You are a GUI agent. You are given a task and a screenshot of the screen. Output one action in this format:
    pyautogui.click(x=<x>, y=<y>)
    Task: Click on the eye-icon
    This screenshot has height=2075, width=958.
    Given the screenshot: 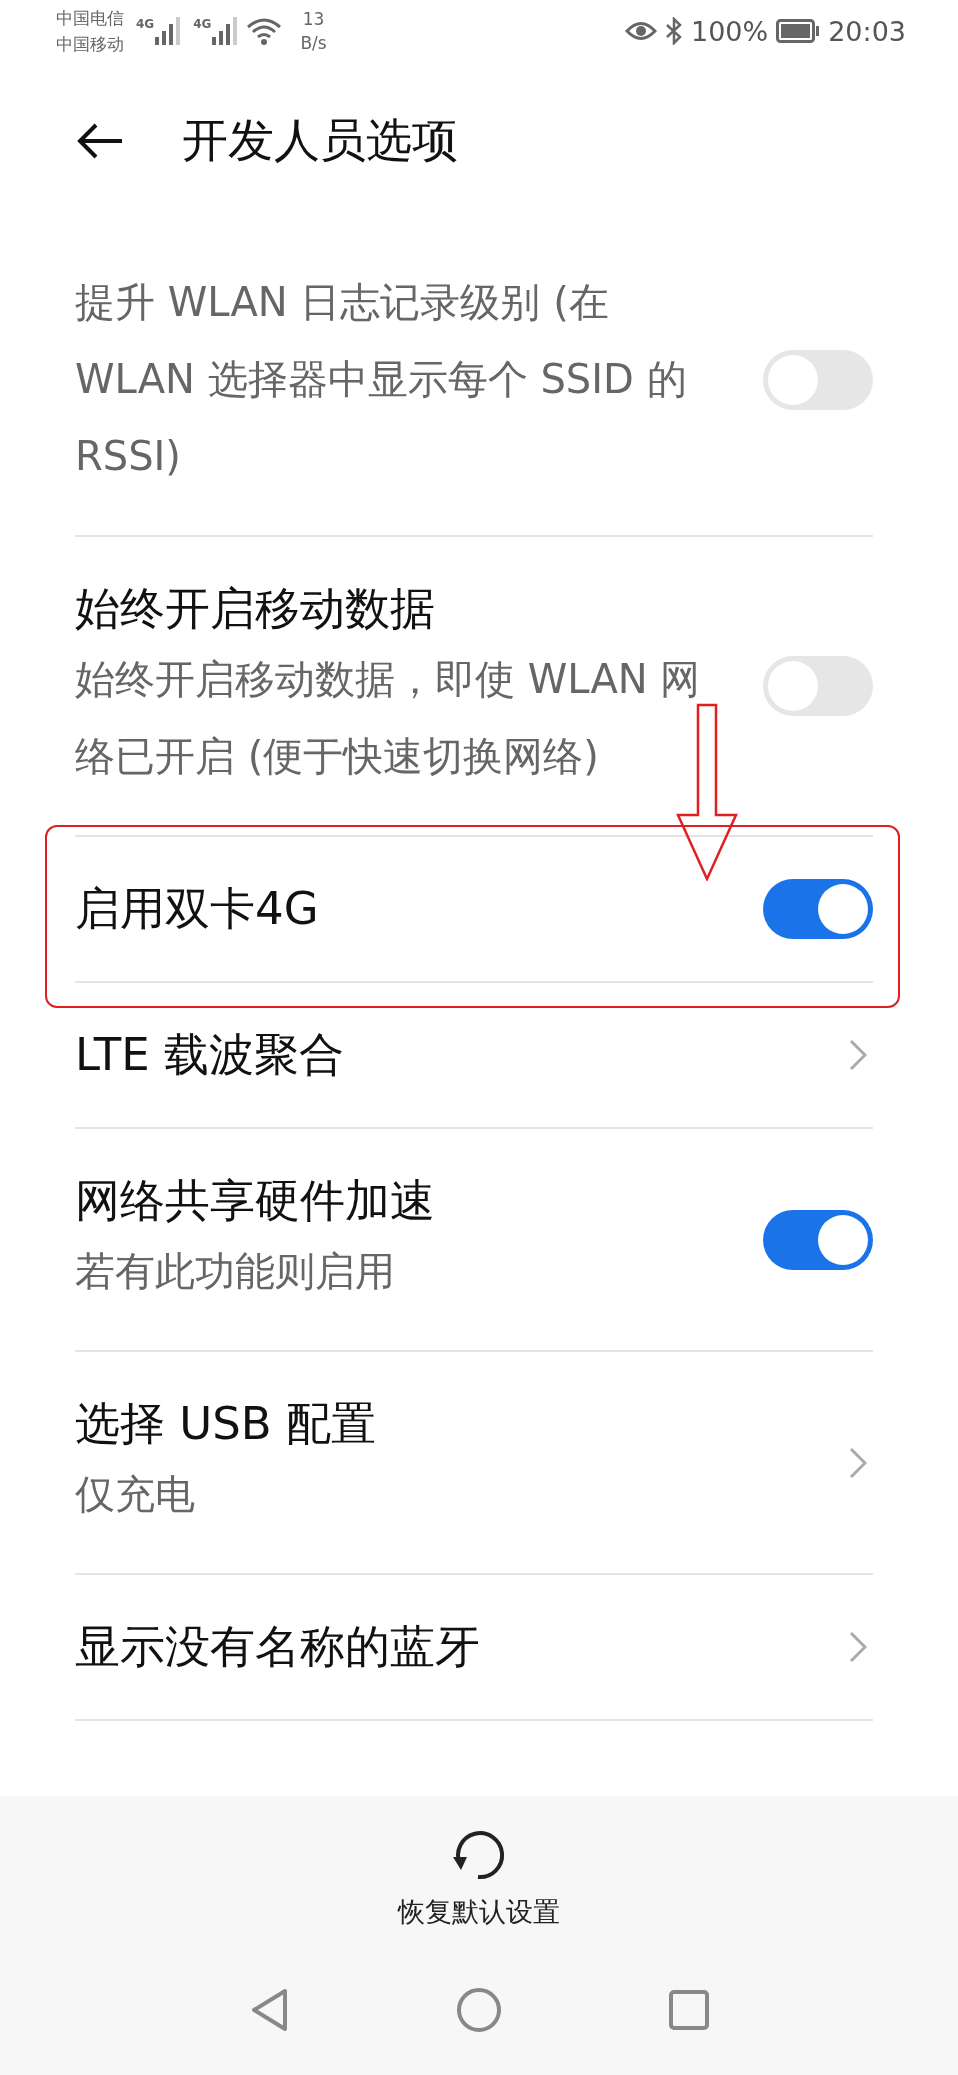 What is the action you would take?
    pyautogui.click(x=641, y=31)
    